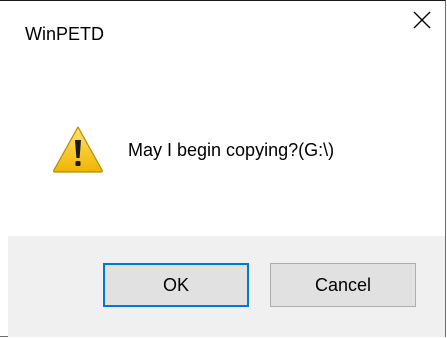 The image size is (447, 338). Describe the element at coordinates (231, 150) in the screenshot. I see `message-text: May I begin copying?(G:\)` at that location.